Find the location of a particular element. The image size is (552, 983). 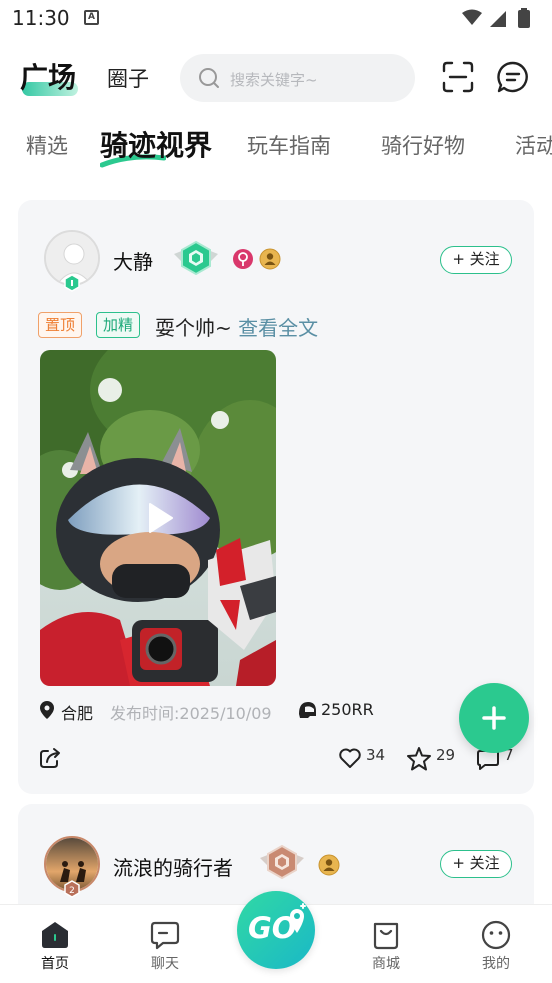

plus-icon is located at coordinates (494, 718).